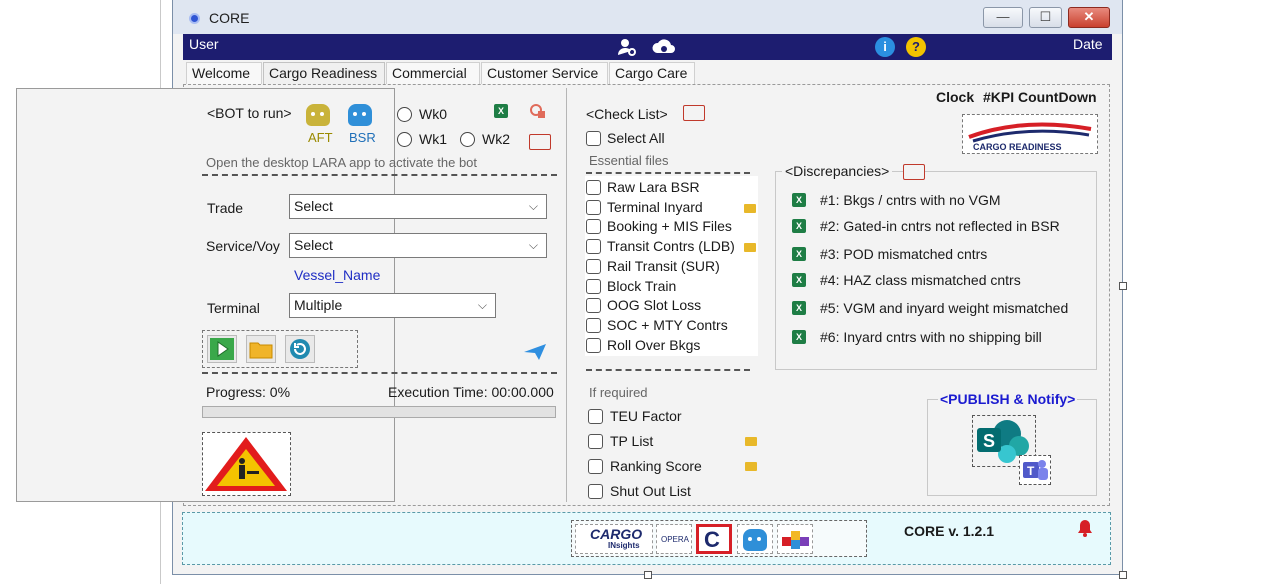 Image resolution: width=1276 pixels, height=584 pixels. What do you see at coordinates (204, 44) in the screenshot?
I see `user-label: User` at bounding box center [204, 44].